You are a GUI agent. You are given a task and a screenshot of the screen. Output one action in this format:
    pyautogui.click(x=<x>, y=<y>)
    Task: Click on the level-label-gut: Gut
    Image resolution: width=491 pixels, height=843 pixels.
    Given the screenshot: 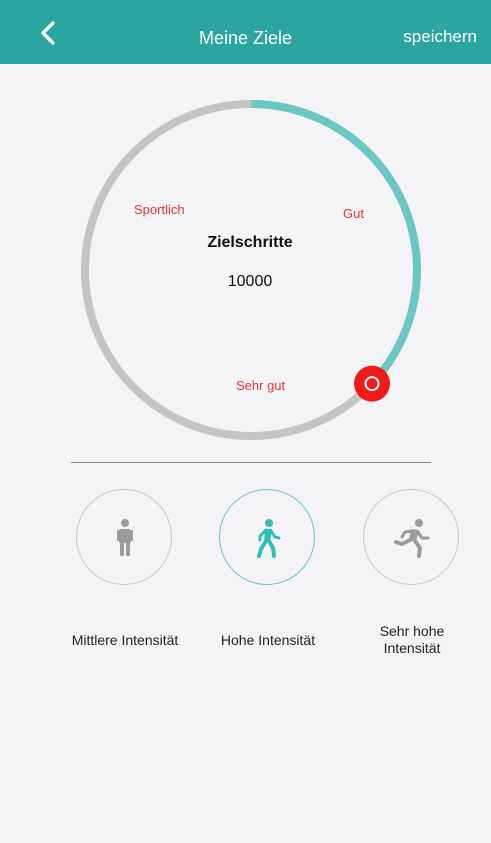 What is the action you would take?
    pyautogui.click(x=353, y=213)
    